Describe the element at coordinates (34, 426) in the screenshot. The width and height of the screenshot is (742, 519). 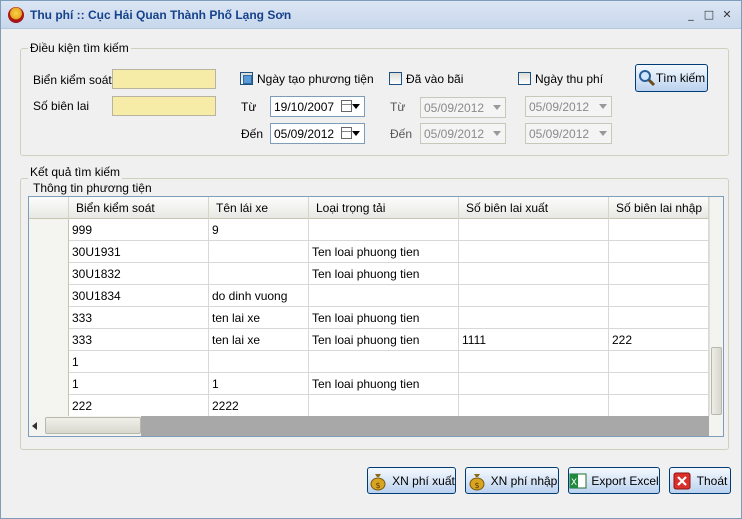
I see `chevron-left-icon` at that location.